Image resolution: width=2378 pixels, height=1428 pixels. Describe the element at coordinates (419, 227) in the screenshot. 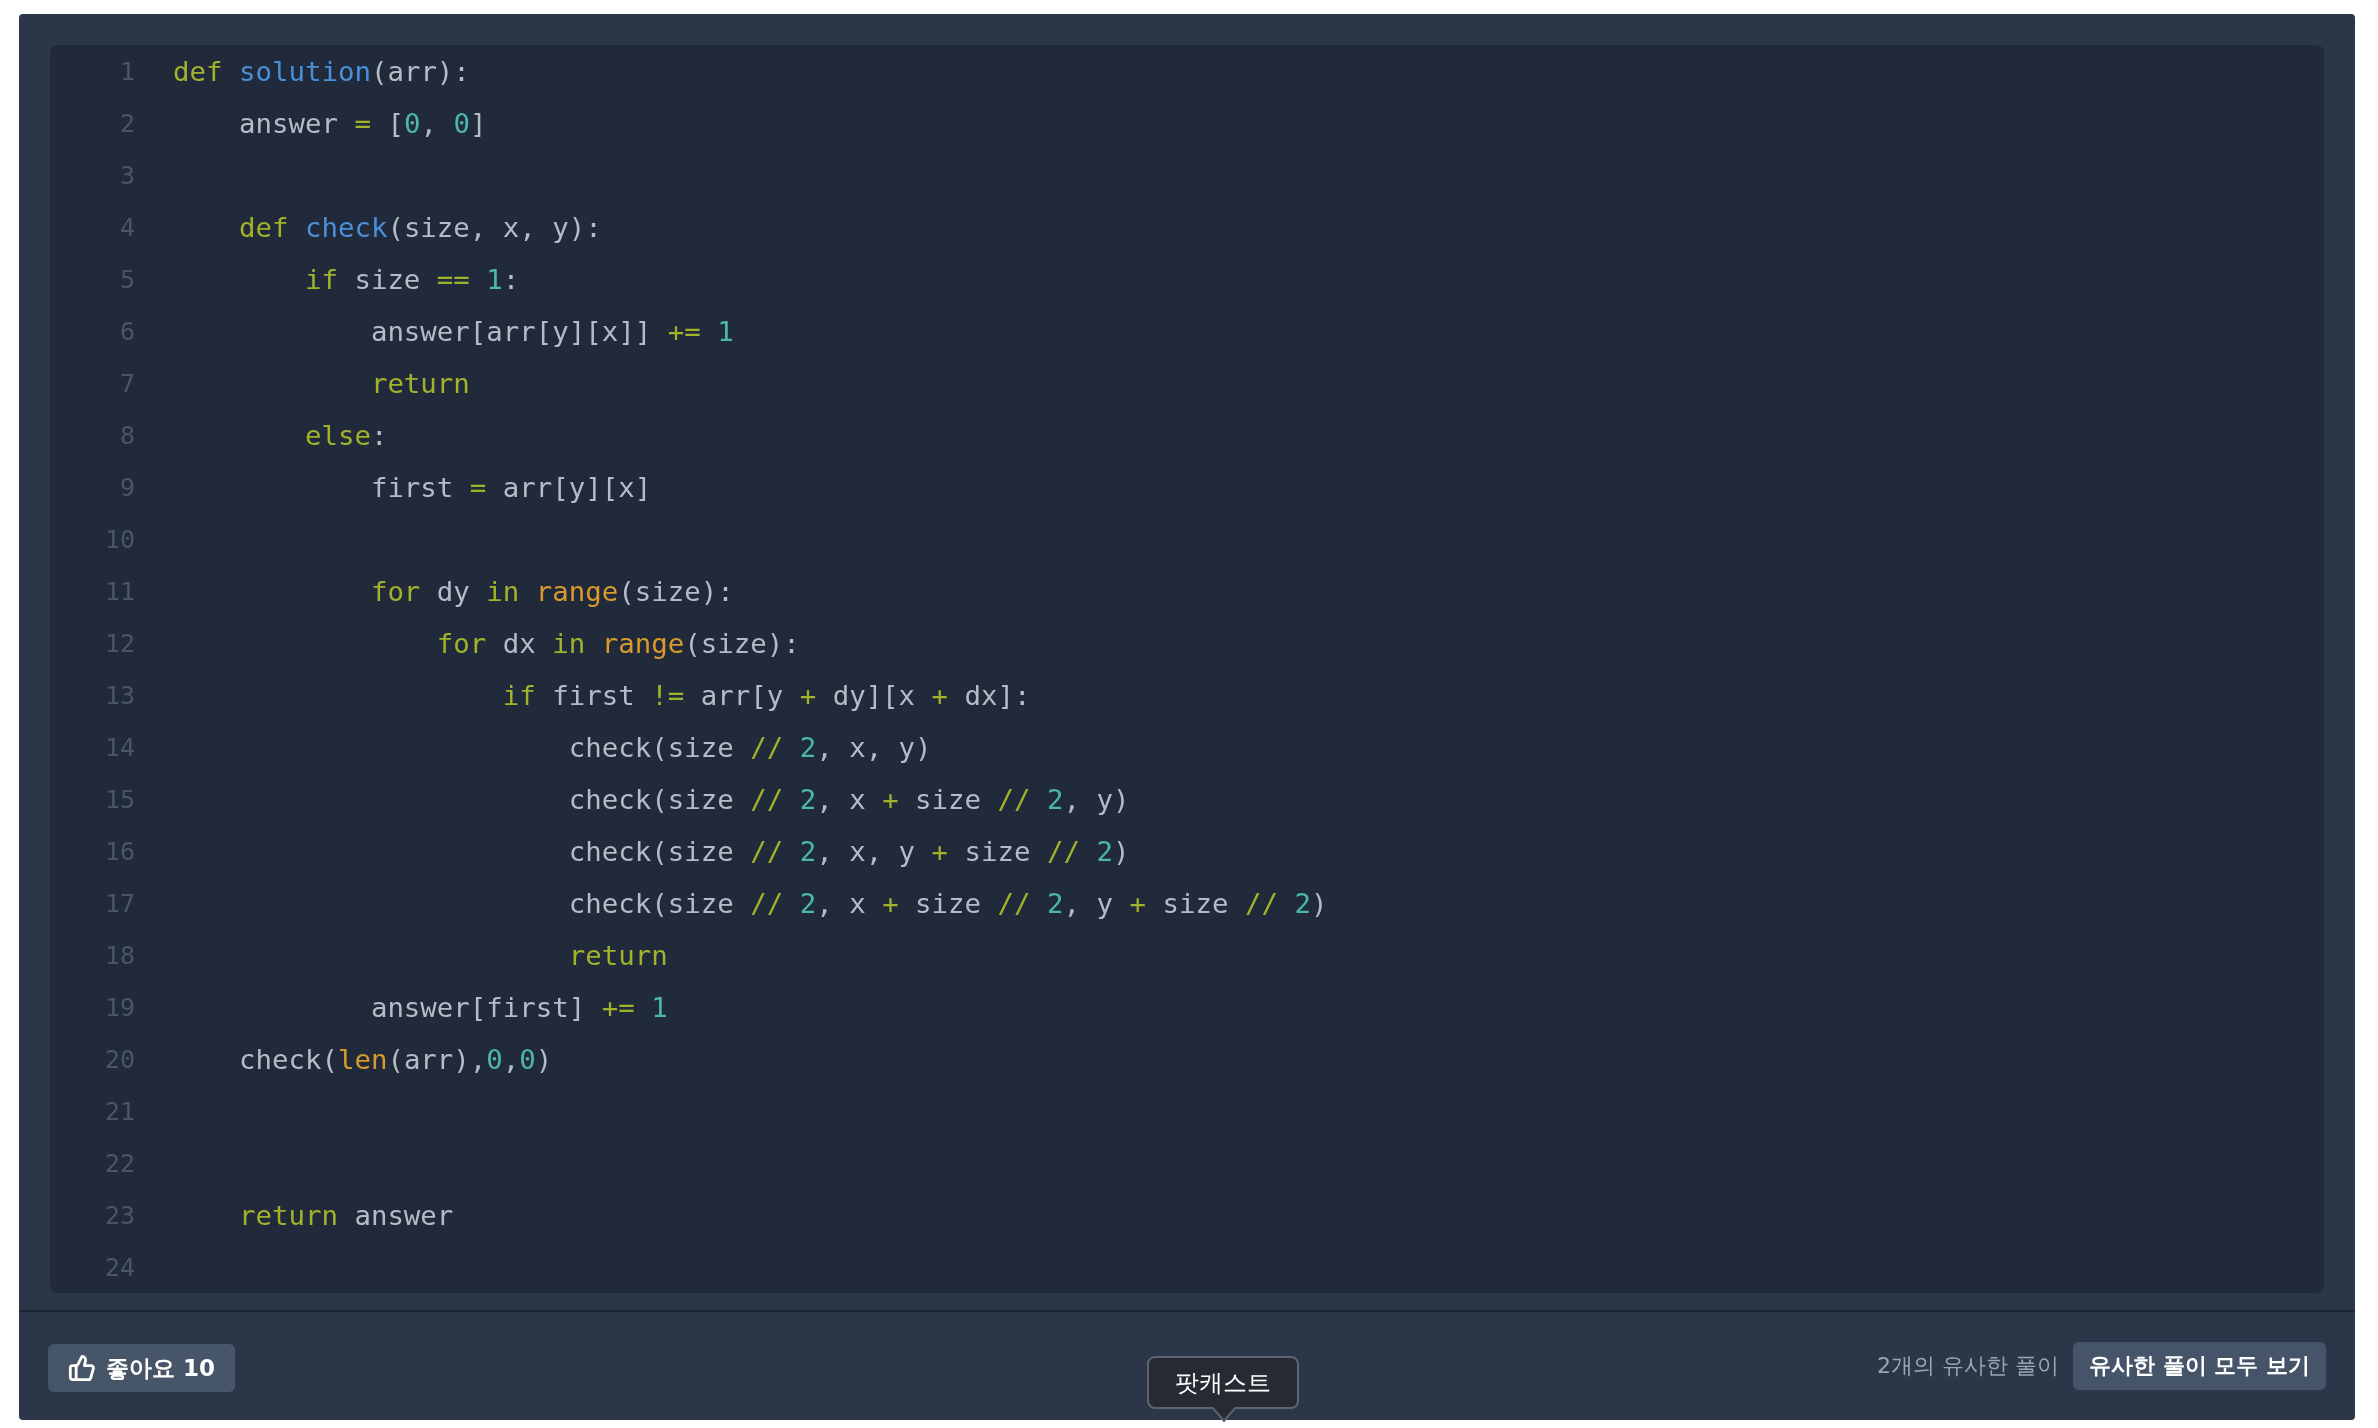

I see `code-line: def check(size, x, y):` at that location.